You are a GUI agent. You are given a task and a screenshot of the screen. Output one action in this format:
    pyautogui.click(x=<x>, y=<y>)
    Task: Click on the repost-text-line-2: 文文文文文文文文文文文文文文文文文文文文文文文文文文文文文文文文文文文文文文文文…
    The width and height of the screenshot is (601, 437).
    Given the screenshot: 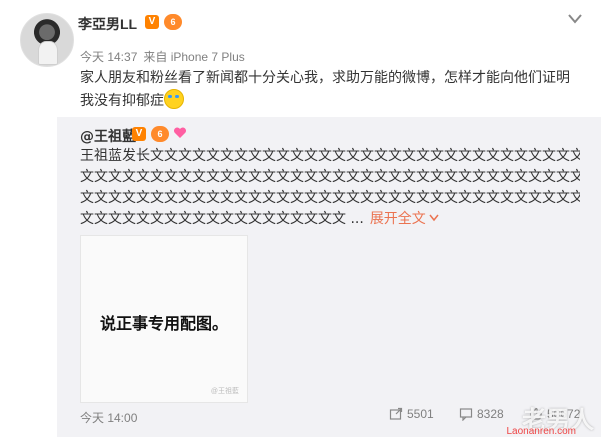 What is the action you would take?
    pyautogui.click(x=330, y=177)
    